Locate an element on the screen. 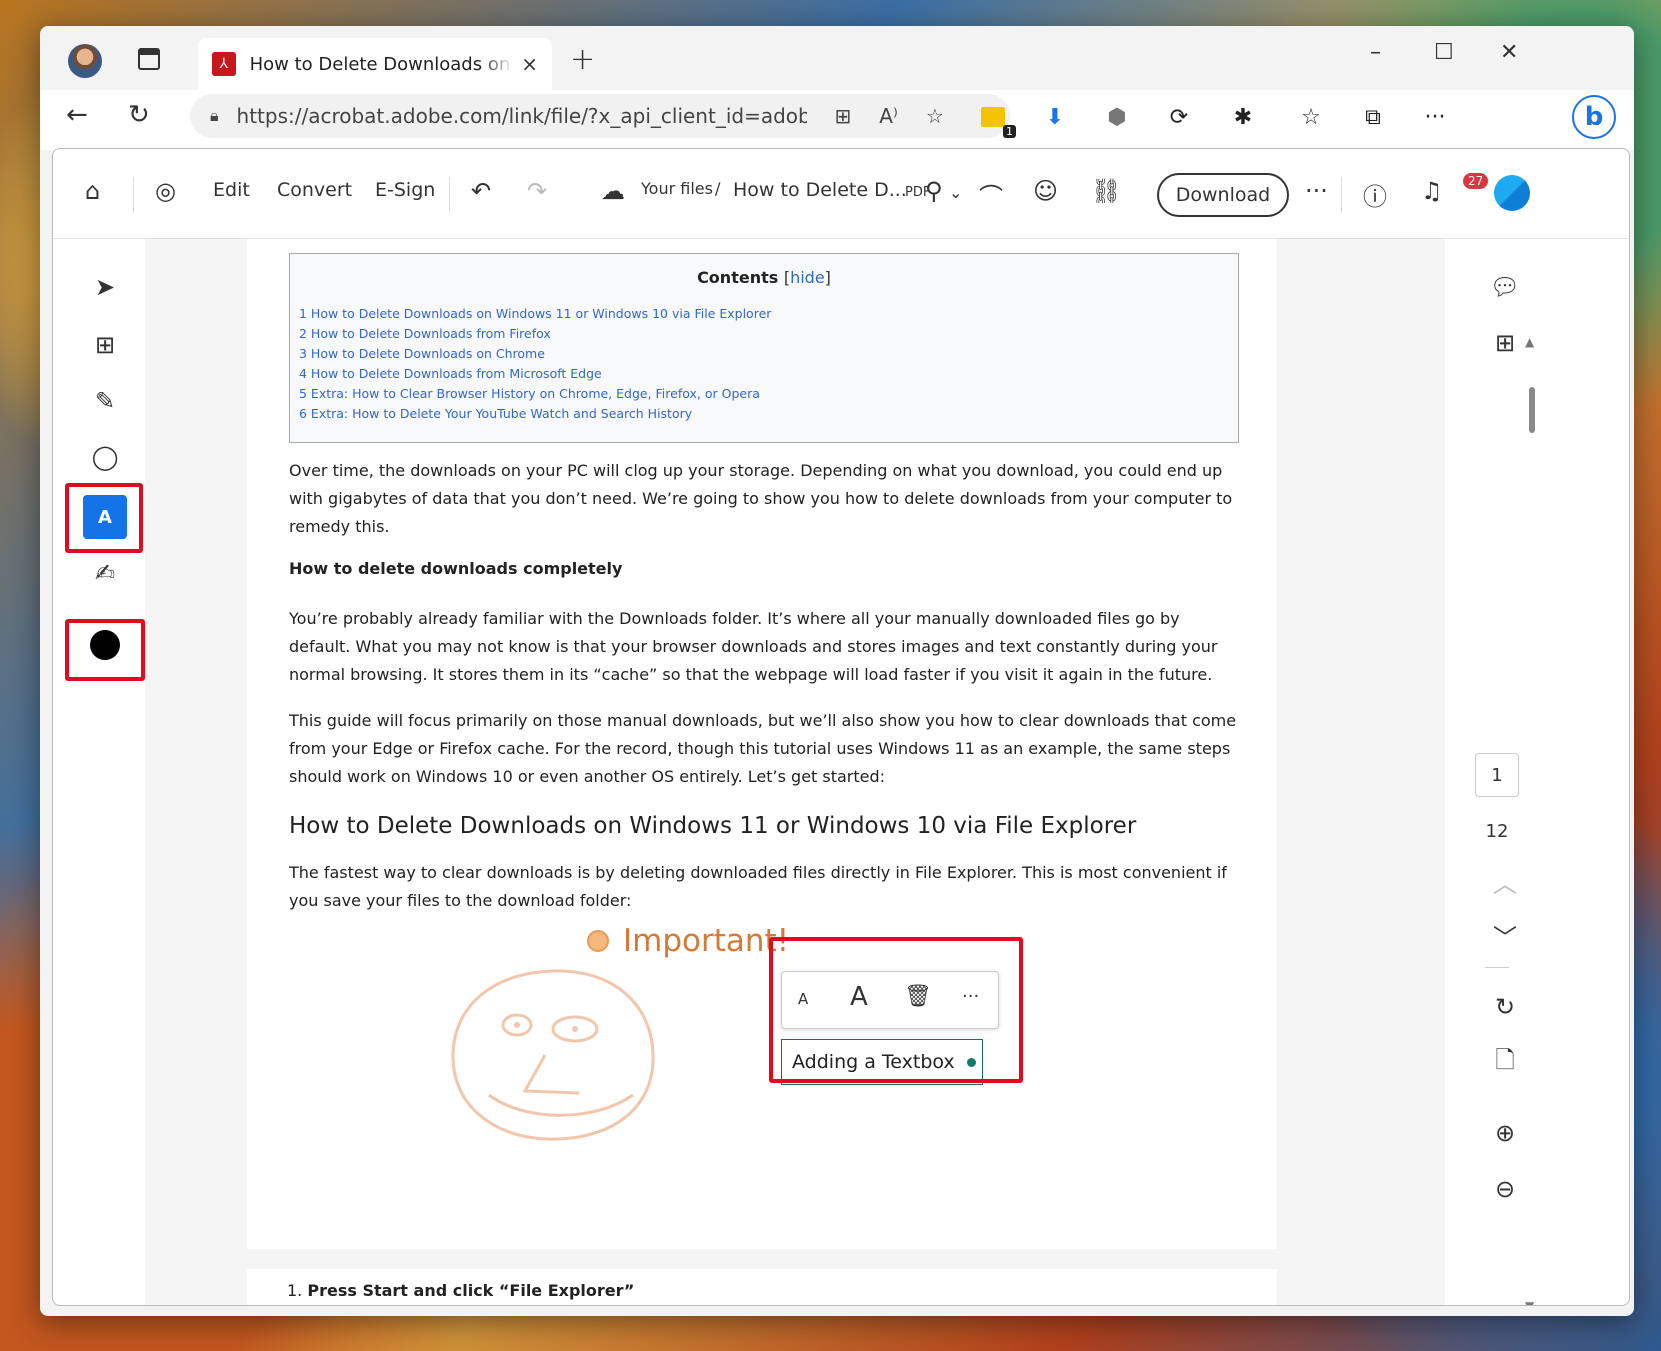  rail-divider is located at coordinates (1497, 967).